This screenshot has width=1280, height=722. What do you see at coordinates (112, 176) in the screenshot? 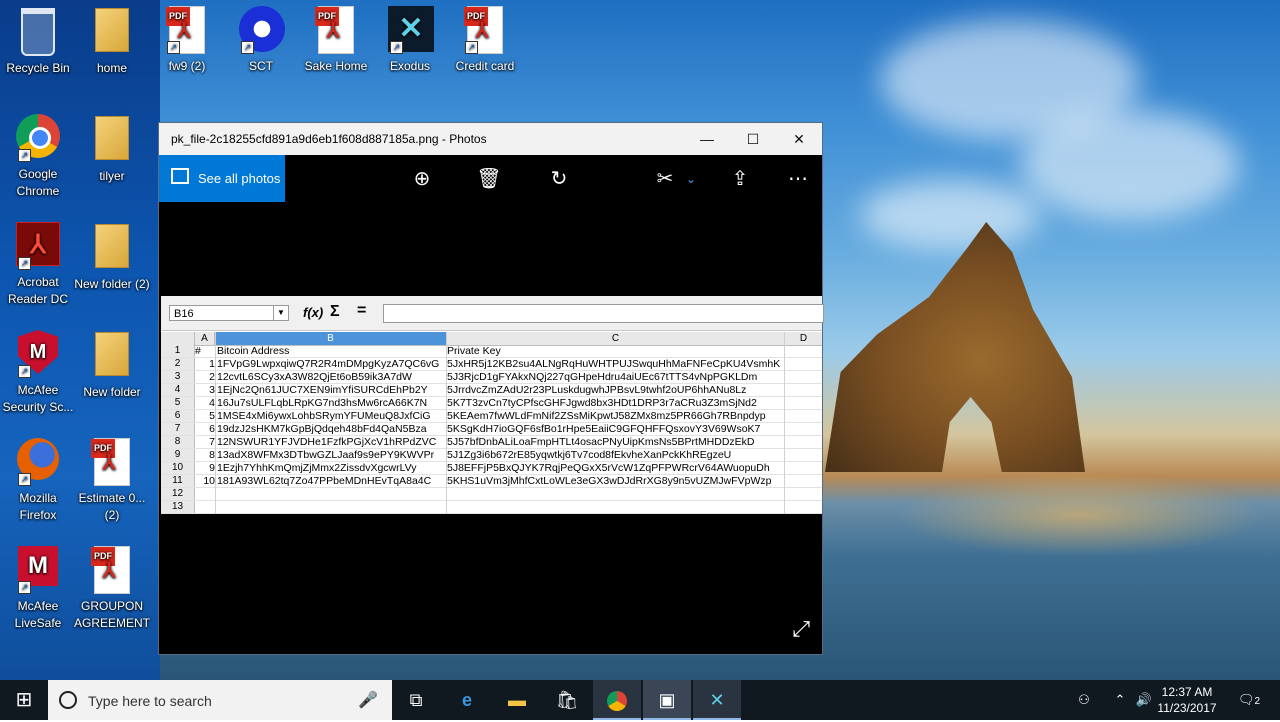
I see `icon-label: tilyer` at bounding box center [112, 176].